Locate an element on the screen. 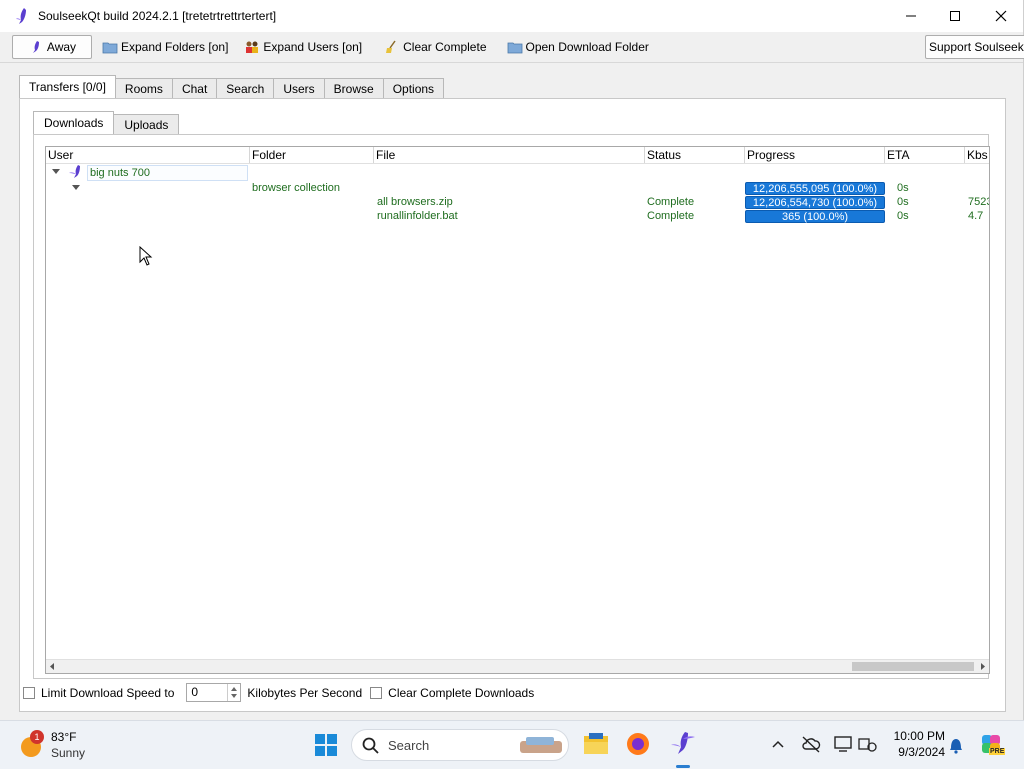  open-download-folder-label: Open Download Folder is located at coordinates (587, 47).